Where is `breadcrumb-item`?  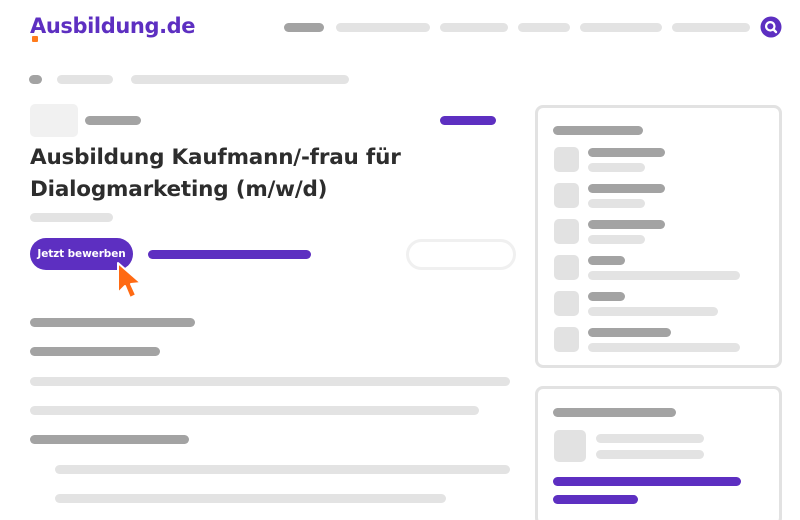 breadcrumb-item is located at coordinates (85, 79).